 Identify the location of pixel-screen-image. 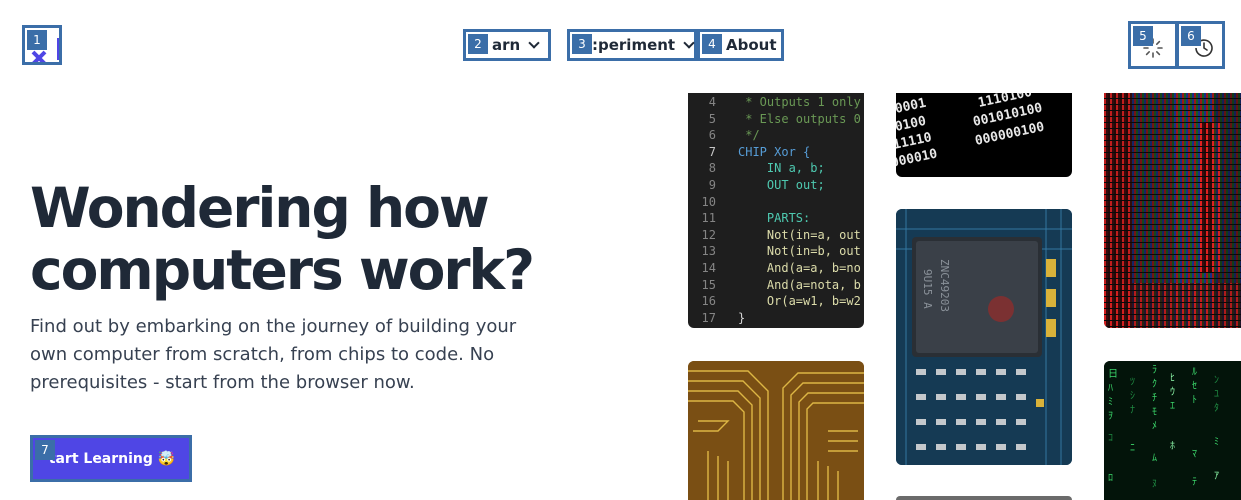
(1172, 210).